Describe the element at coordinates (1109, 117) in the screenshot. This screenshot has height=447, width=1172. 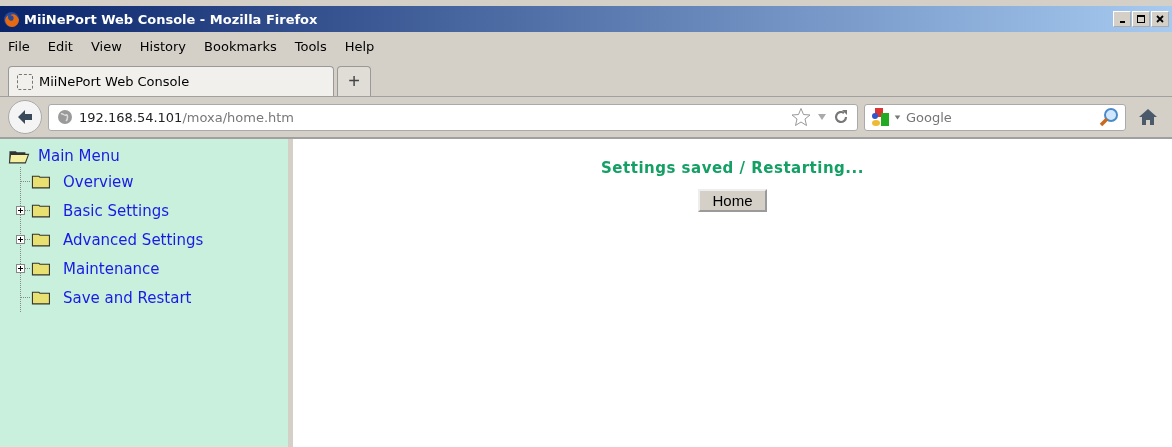
I see `search-icon` at that location.